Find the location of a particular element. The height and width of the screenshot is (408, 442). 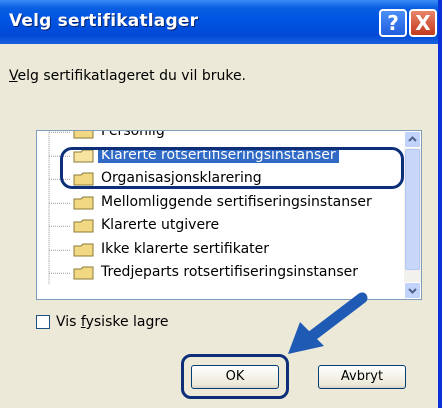

cancel-button: Avbryt is located at coordinates (362, 377).